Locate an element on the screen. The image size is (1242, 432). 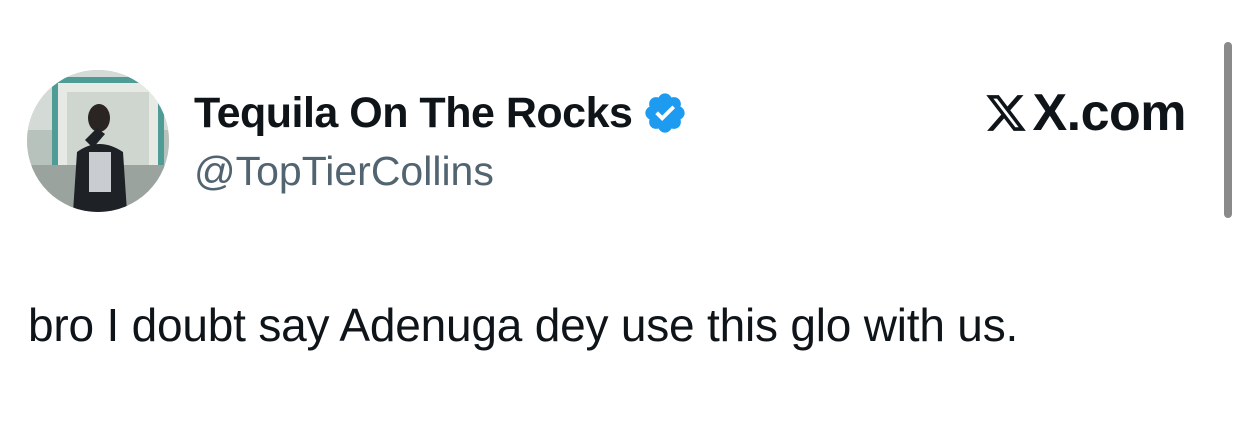
x-logo-icon is located at coordinates (1006, 113).